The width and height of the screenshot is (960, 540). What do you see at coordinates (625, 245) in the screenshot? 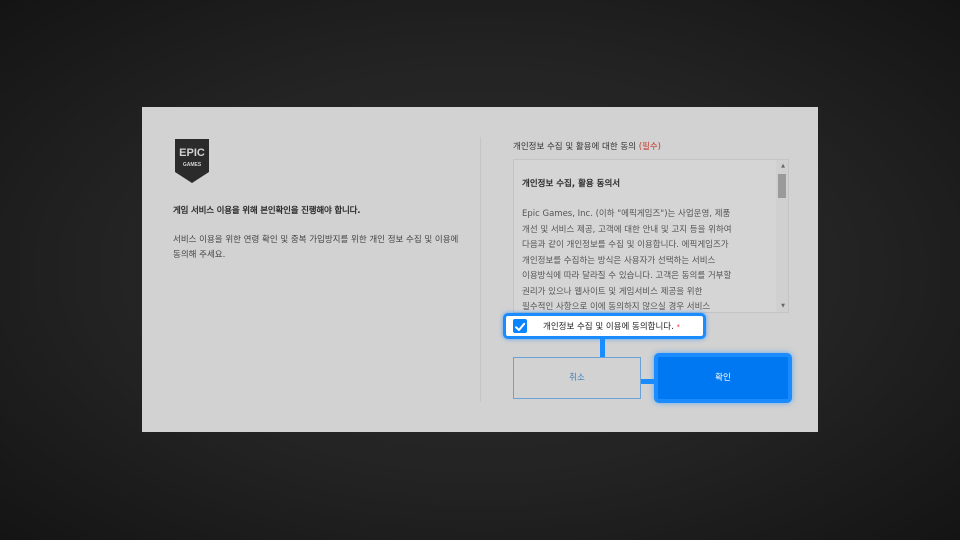
I see `terms-line: 다음과 같이 개인정보를 수집 및 이용합니다. 에픽게임즈가` at bounding box center [625, 245].